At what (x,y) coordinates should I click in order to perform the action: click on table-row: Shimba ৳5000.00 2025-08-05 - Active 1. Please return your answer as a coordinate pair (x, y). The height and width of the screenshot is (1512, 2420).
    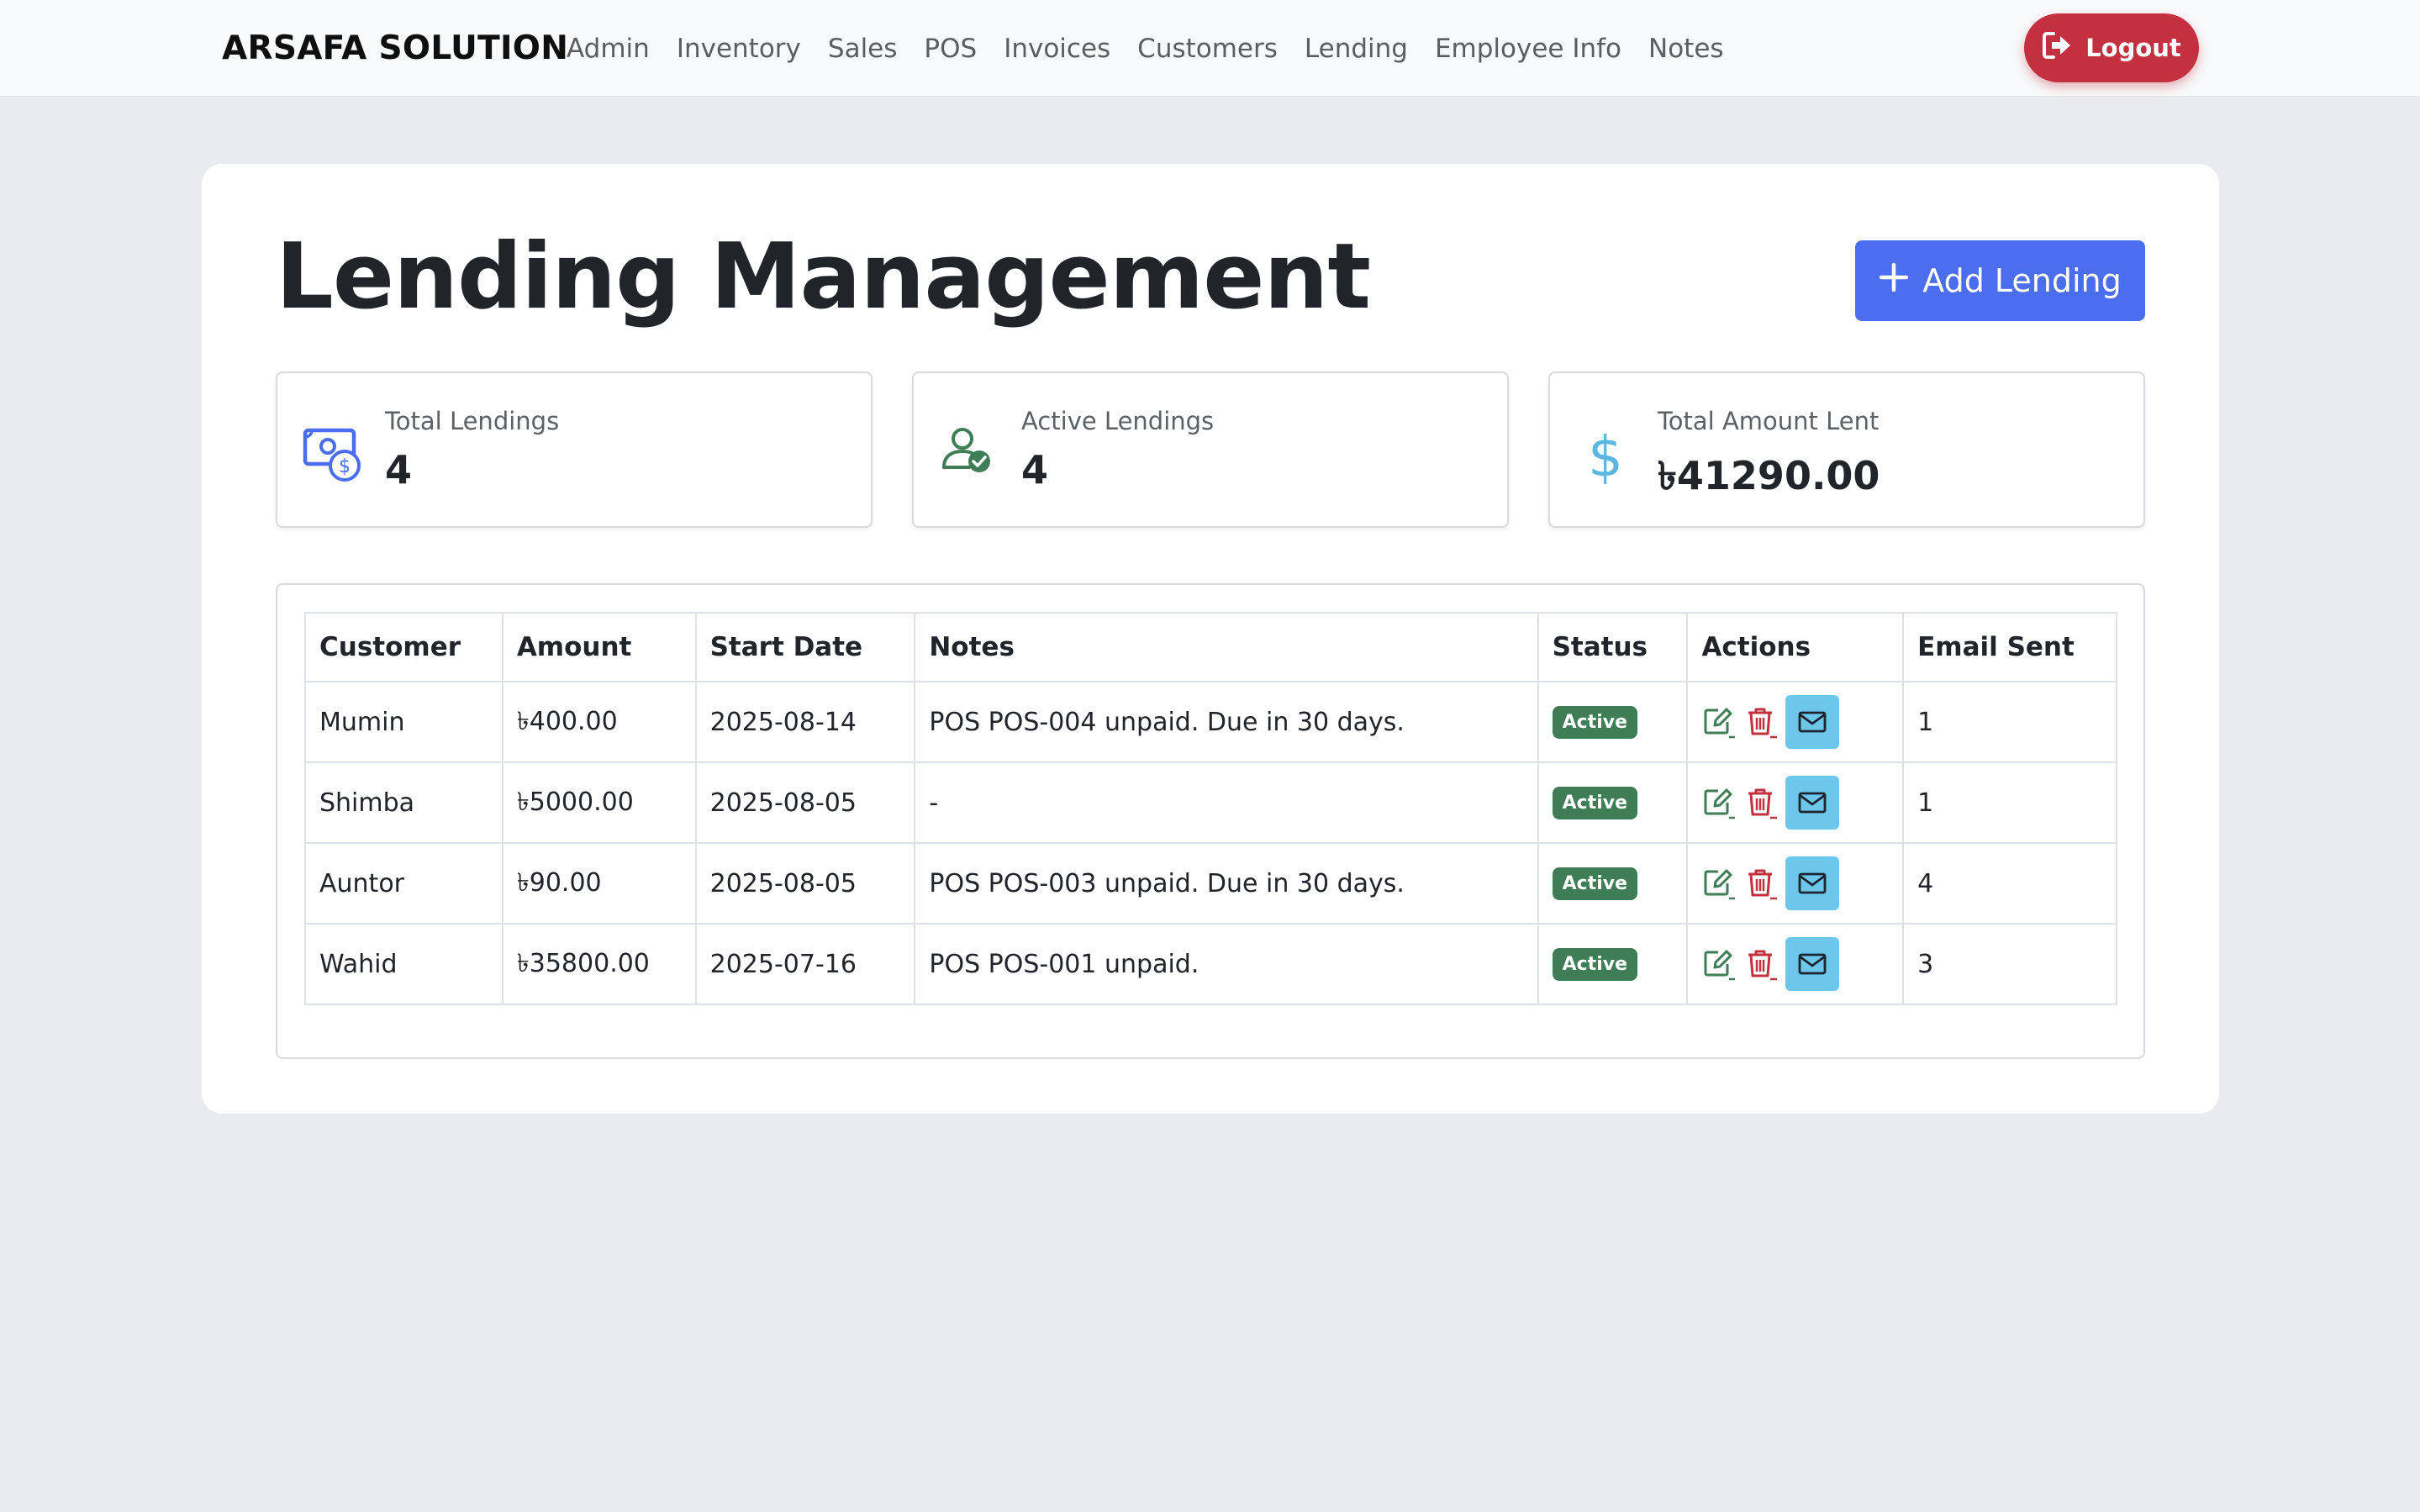
    Looking at the image, I should click on (1210, 802).